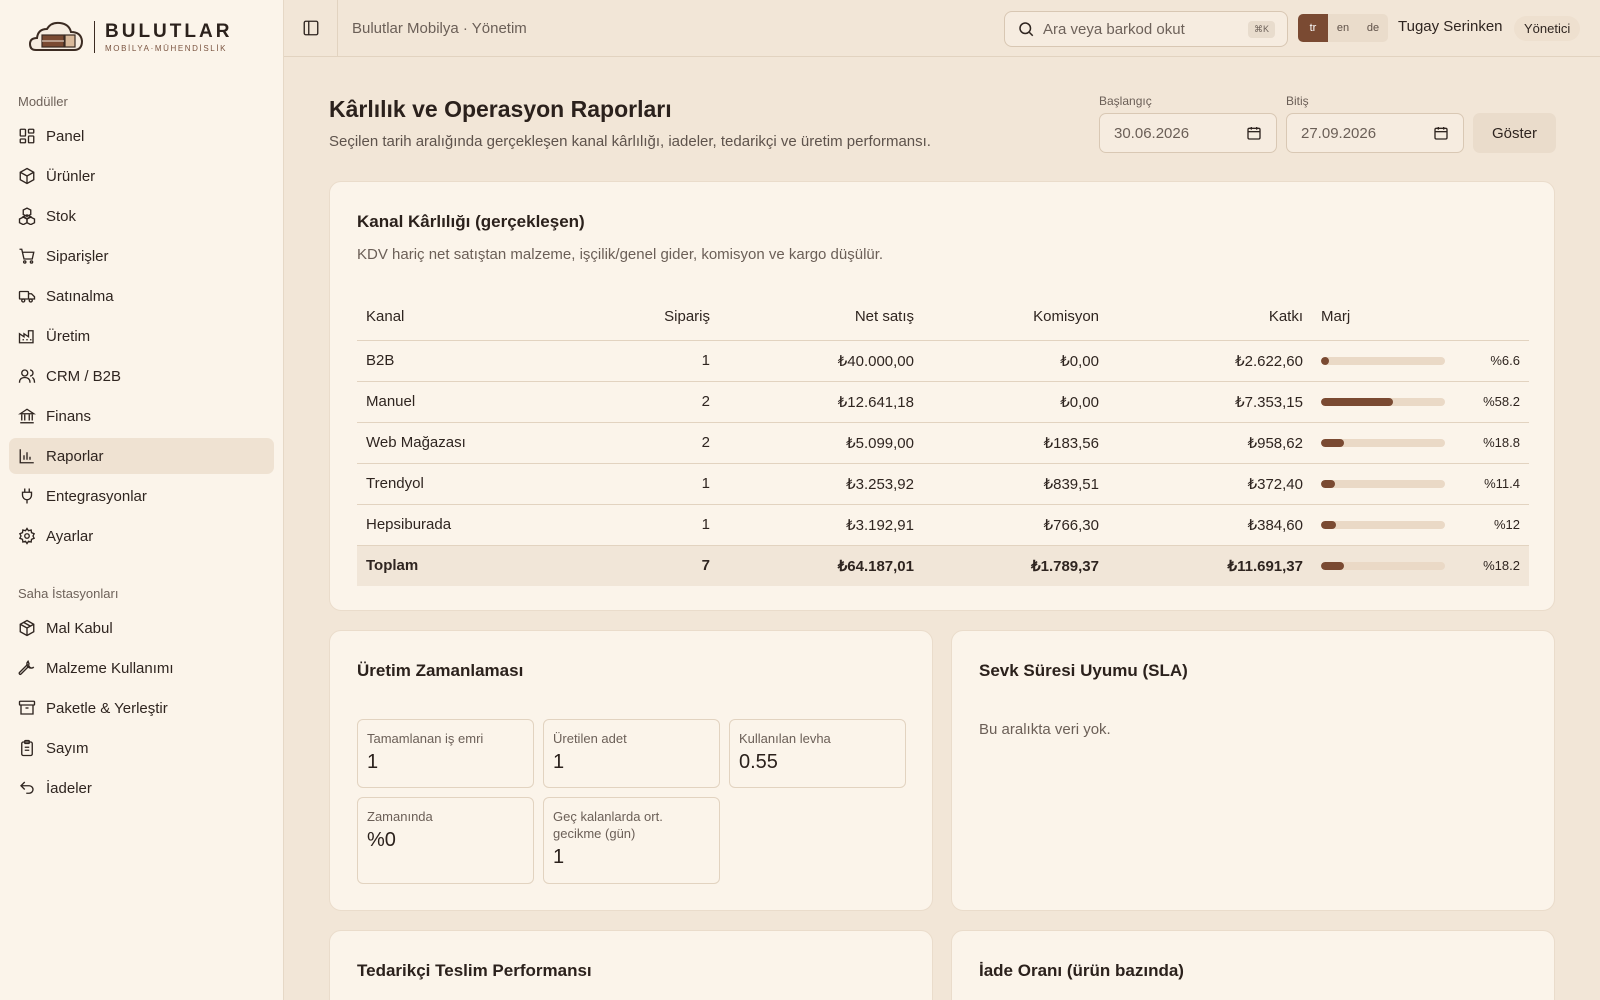 This screenshot has width=1600, height=1000. What do you see at coordinates (1514, 133) in the screenshot?
I see `show-button: Göster` at bounding box center [1514, 133].